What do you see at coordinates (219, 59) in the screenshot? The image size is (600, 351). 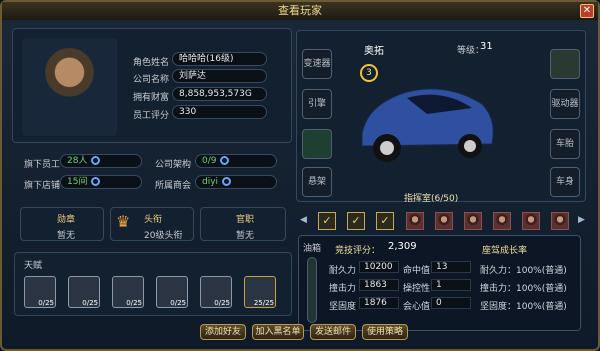 I see `role-value: 哈哈哈(16级)` at bounding box center [219, 59].